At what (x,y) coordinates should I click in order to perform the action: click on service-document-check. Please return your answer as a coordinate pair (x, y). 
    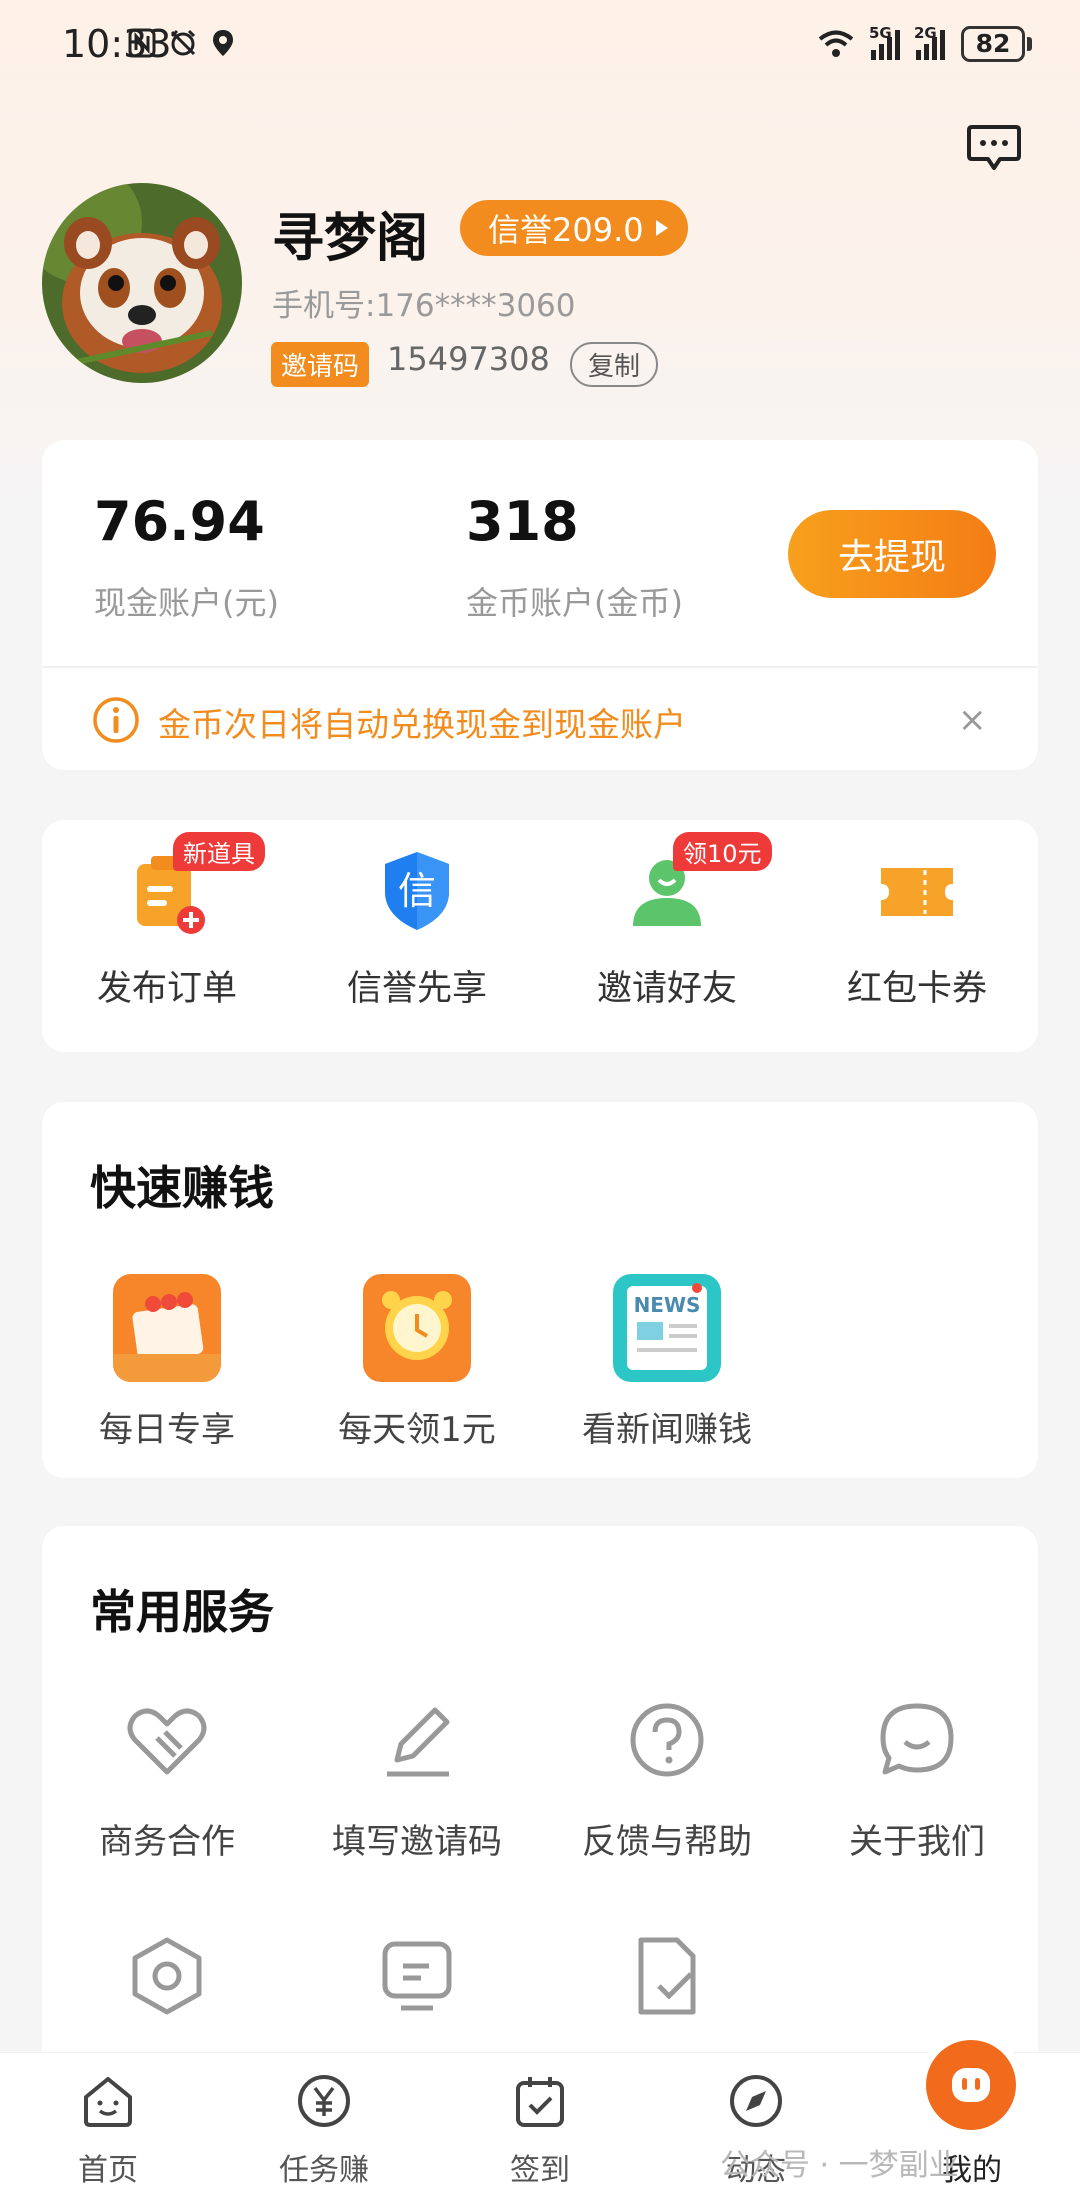
    Looking at the image, I should click on (667, 1978).